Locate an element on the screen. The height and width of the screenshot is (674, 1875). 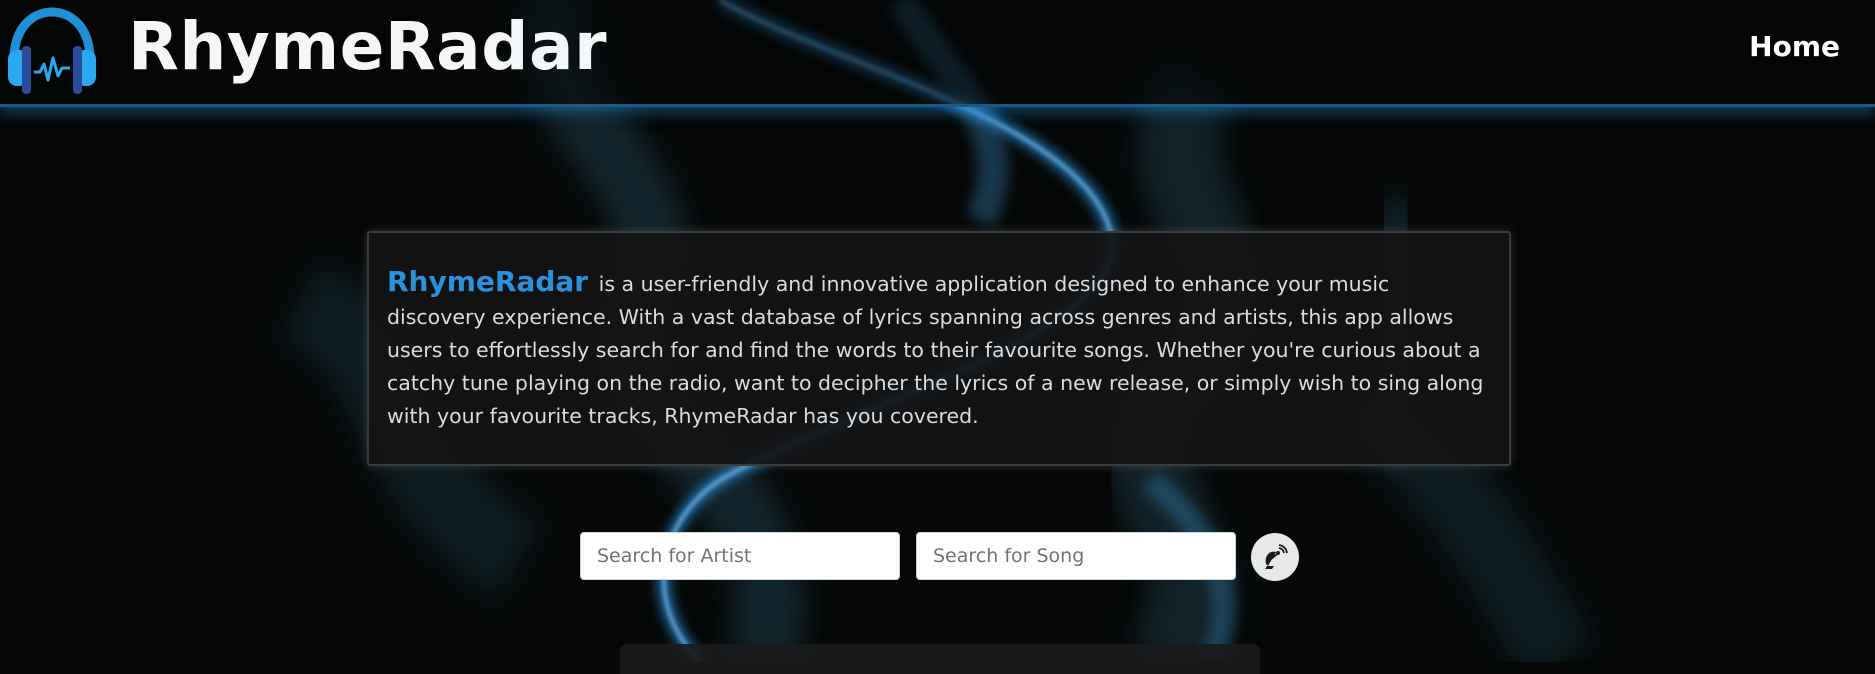
song-search-input is located at coordinates (1076, 556).